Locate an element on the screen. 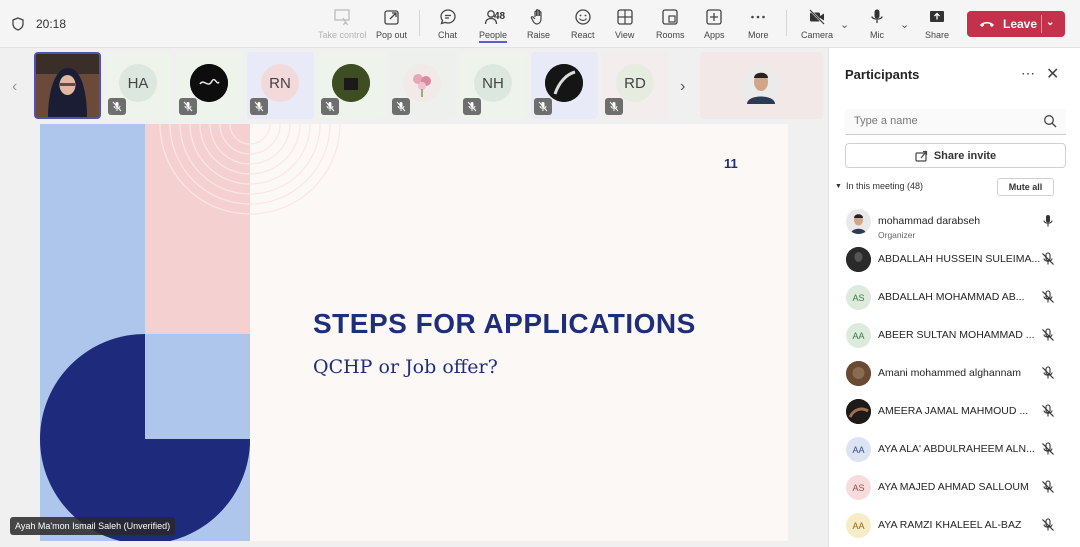  camera-button: Camera is located at coordinates (817, 26).